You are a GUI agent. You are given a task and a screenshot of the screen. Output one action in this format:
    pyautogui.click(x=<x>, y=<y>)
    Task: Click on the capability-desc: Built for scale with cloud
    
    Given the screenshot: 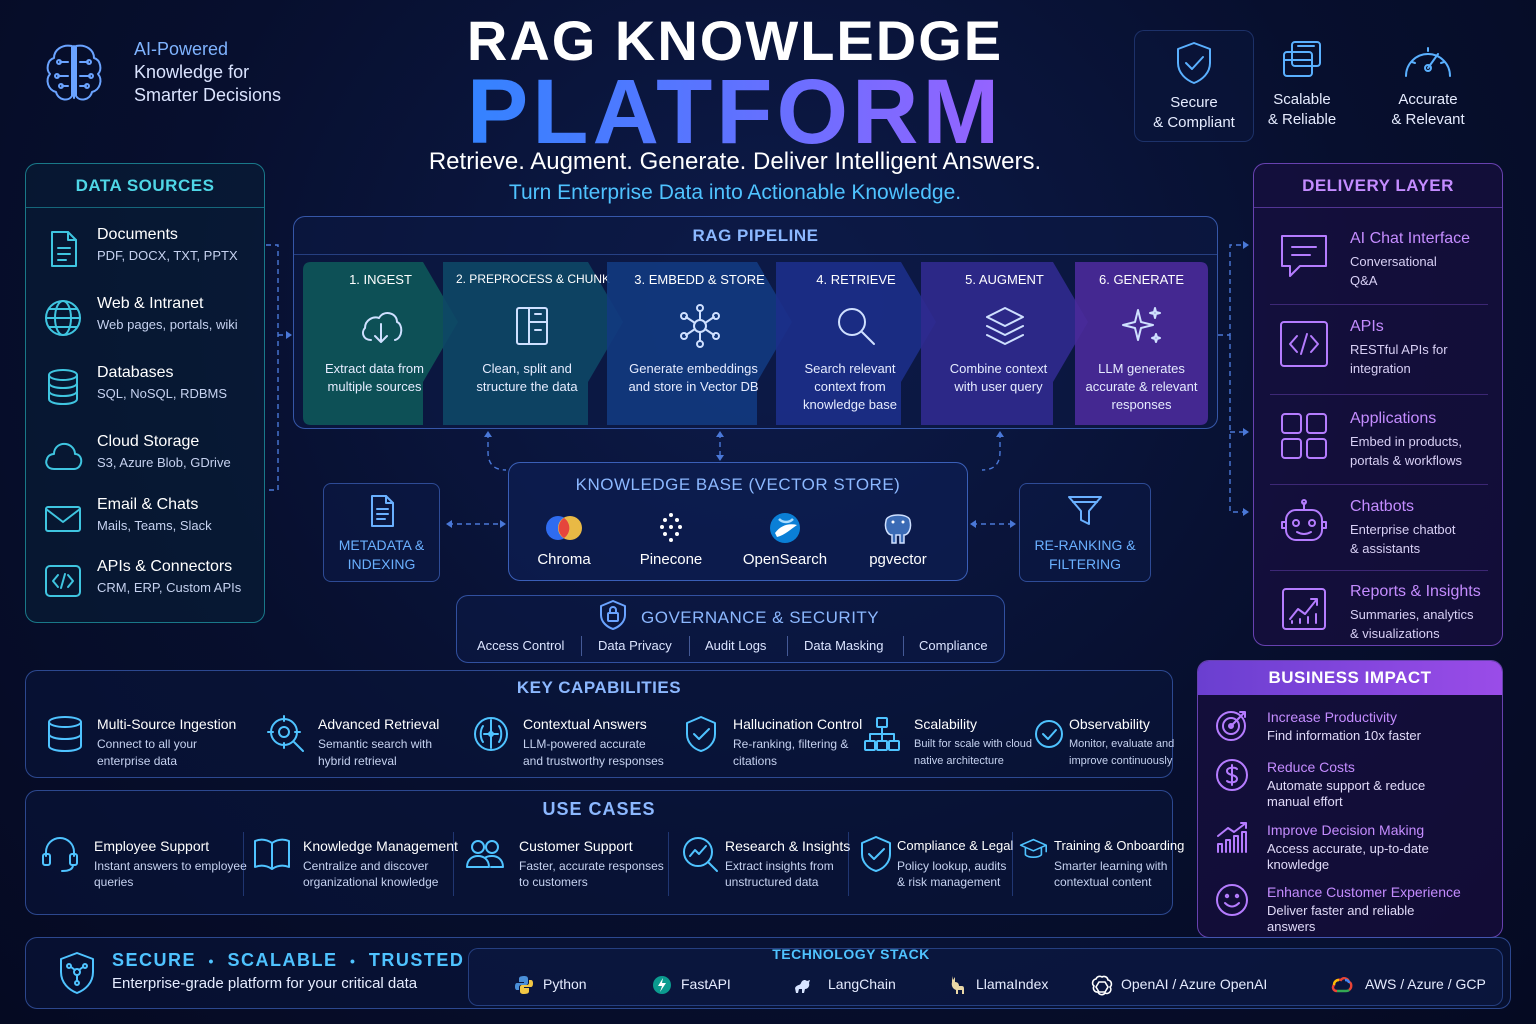 What is the action you would take?
    pyautogui.click(x=973, y=744)
    